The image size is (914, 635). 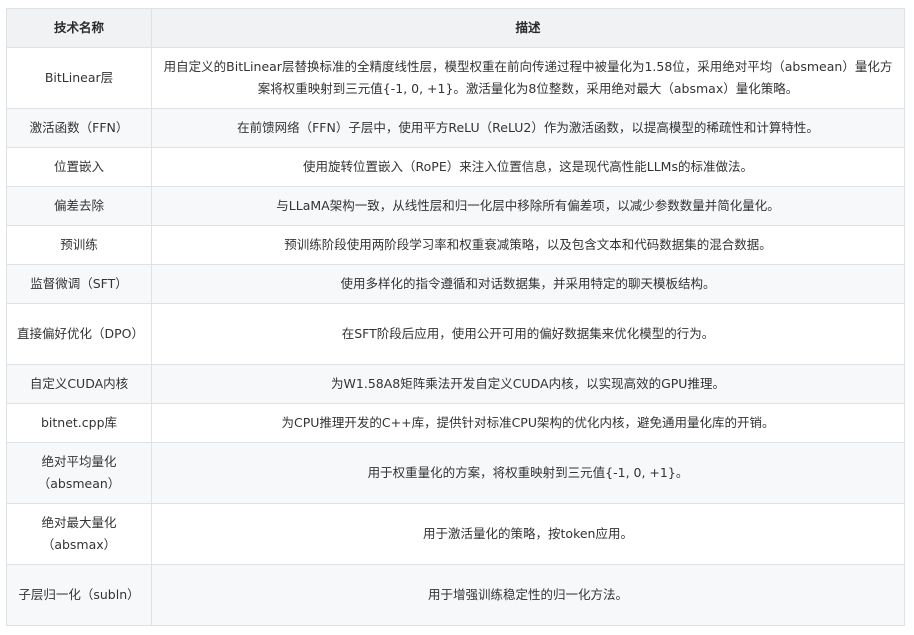 I want to click on row-name: 监督微调（SFT）, so click(x=79, y=284).